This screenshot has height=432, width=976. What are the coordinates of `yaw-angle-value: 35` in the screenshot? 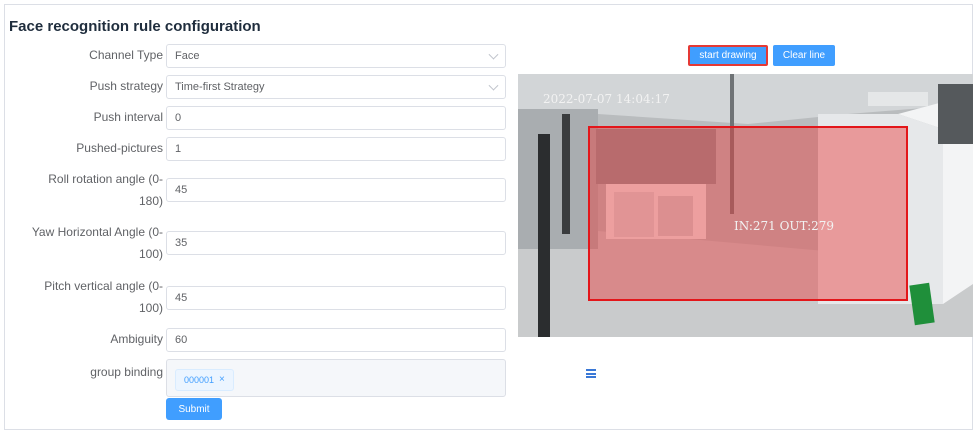 It's located at (181, 243).